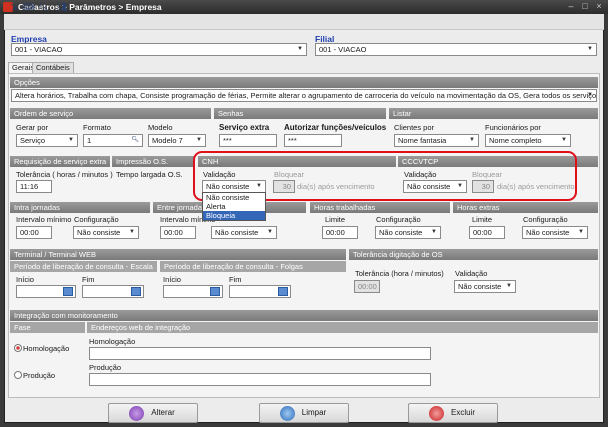 Image resolution: width=608 pixels, height=427 pixels. Describe the element at coordinates (453, 413) in the screenshot. I see `excluir-button: Excluir` at that location.